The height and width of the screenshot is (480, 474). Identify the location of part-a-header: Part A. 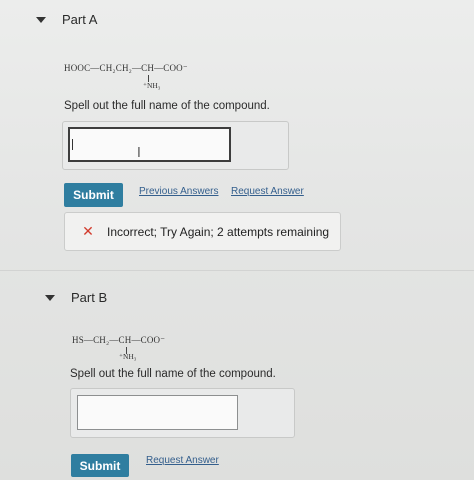
(66, 19).